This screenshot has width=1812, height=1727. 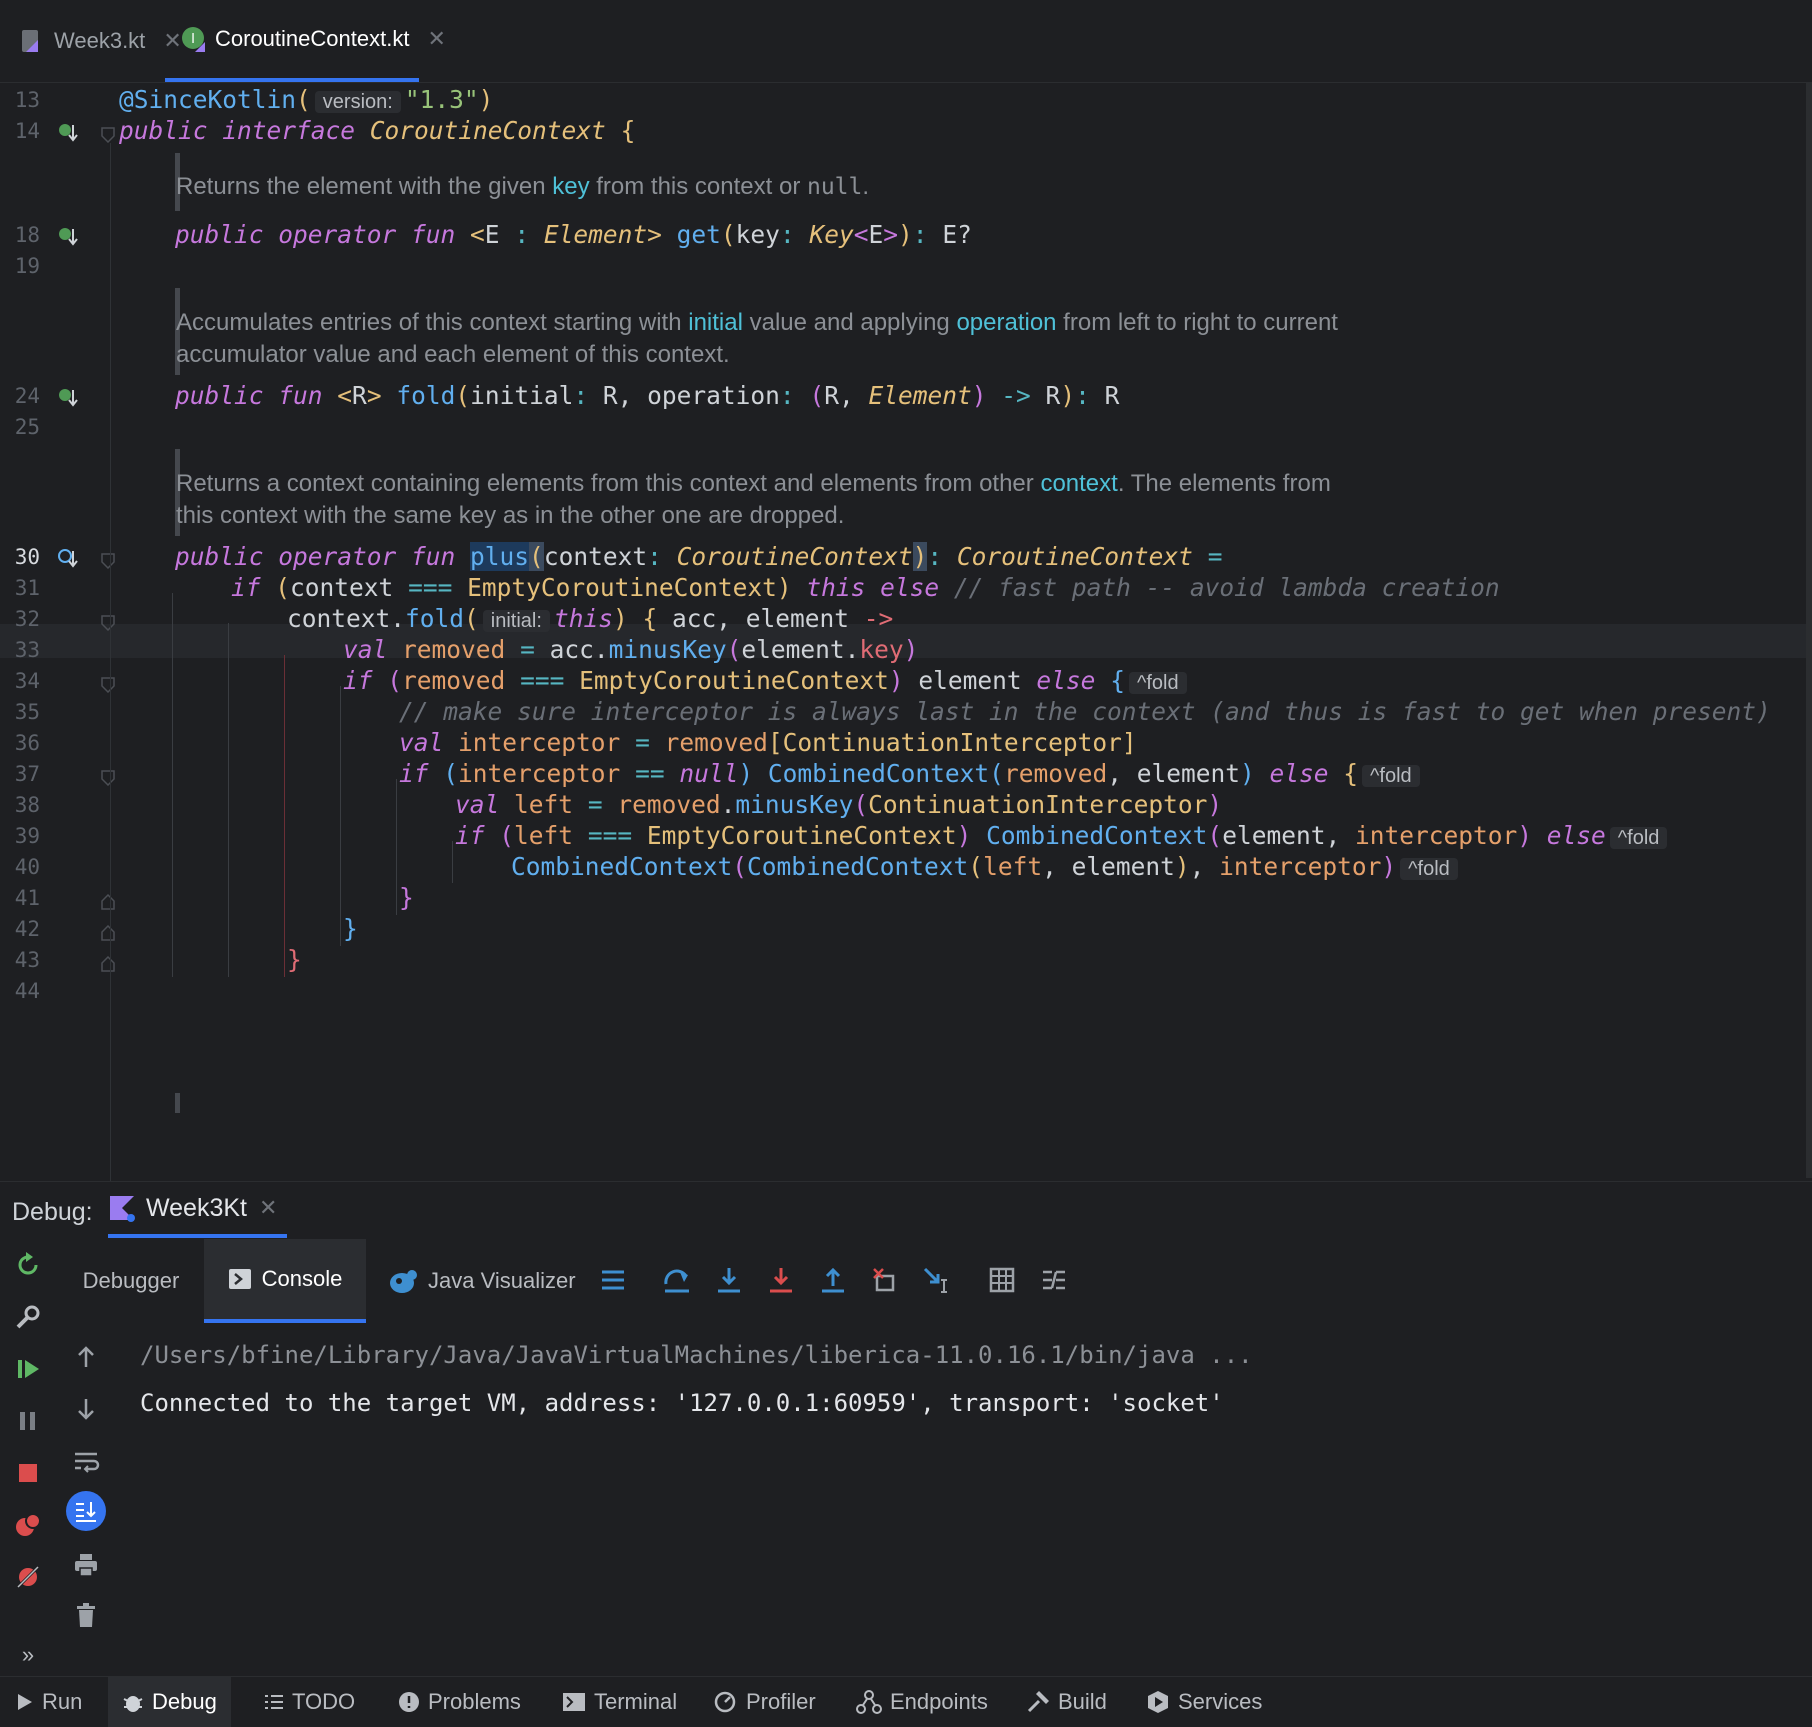 I want to click on debug-session-label: Week3Kt, so click(x=196, y=1207).